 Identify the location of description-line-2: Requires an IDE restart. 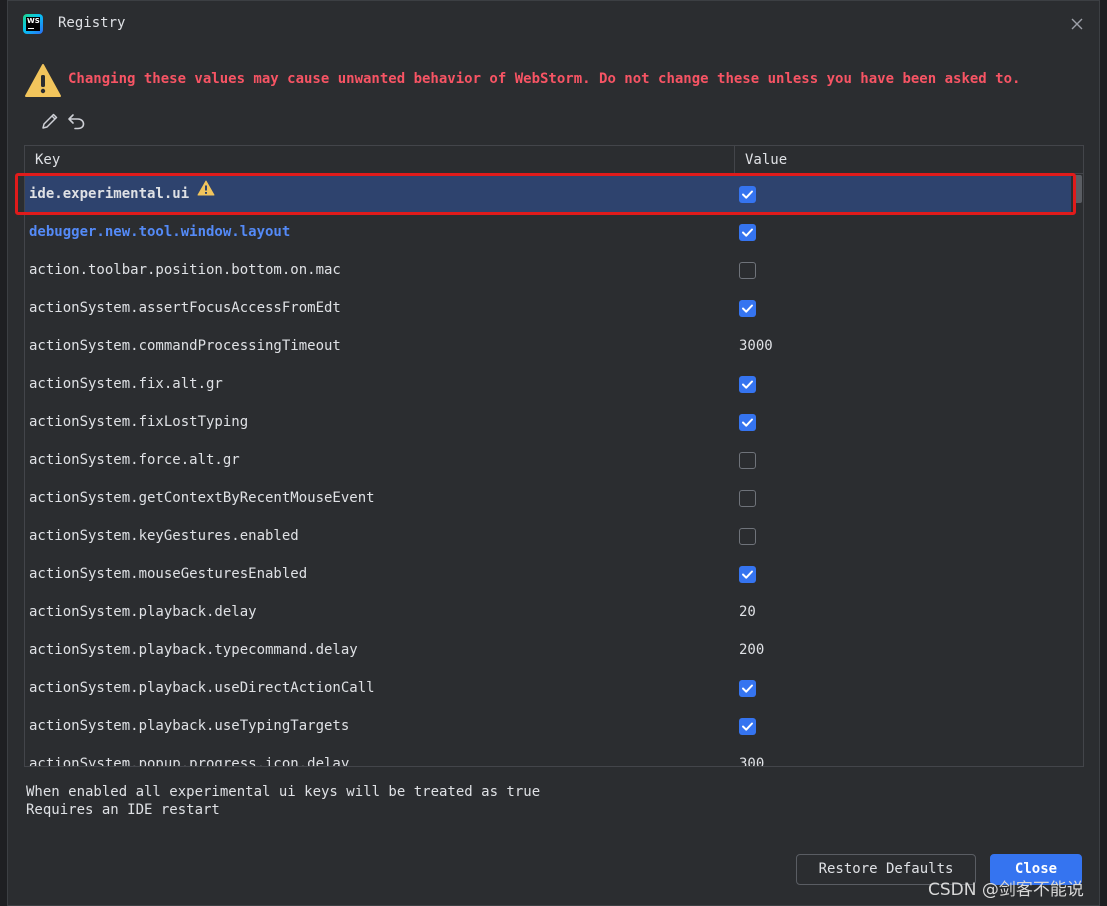
(123, 810).